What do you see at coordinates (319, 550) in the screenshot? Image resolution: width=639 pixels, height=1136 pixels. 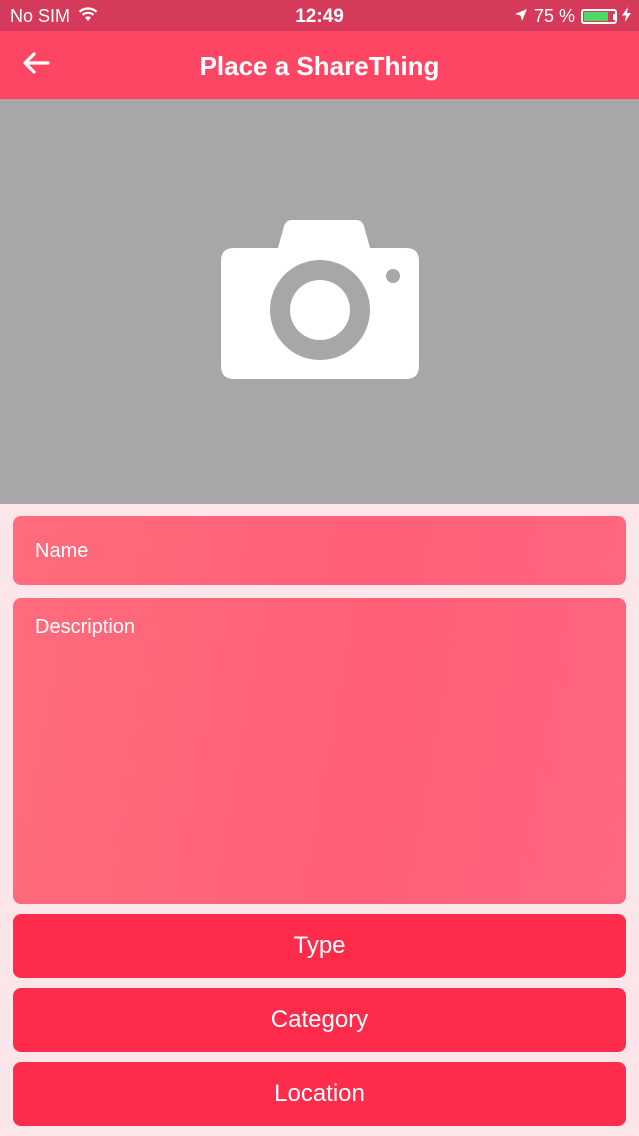 I see `name-field: Name` at bounding box center [319, 550].